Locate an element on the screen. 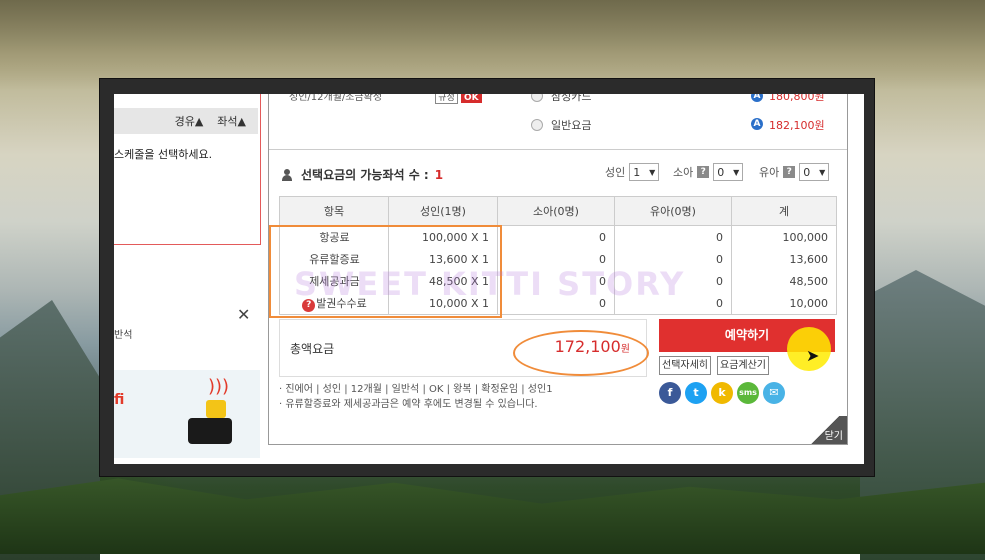 Image resolution: width=985 pixels, height=560 pixels. schedule-panel: 경유▲ 좌석▲ 스케줄을 선택하세요. is located at coordinates (187, 169).